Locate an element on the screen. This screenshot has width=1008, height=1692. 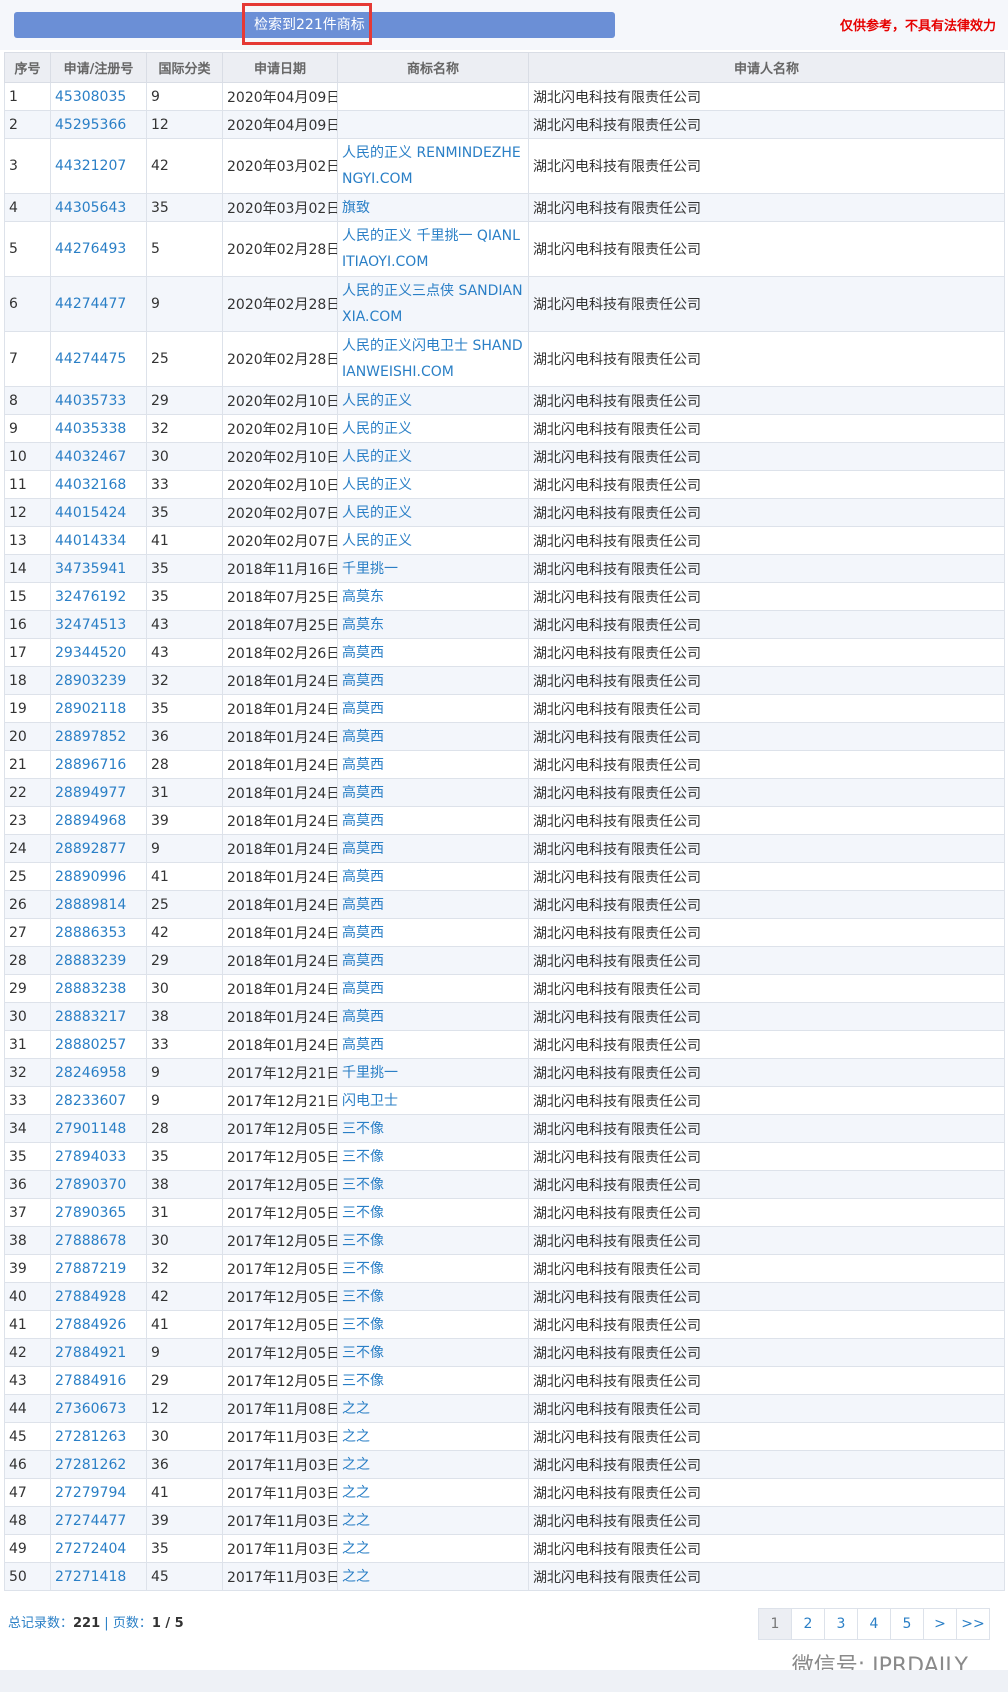
cell-reg-number: 28886353 is located at coordinates (98, 932).